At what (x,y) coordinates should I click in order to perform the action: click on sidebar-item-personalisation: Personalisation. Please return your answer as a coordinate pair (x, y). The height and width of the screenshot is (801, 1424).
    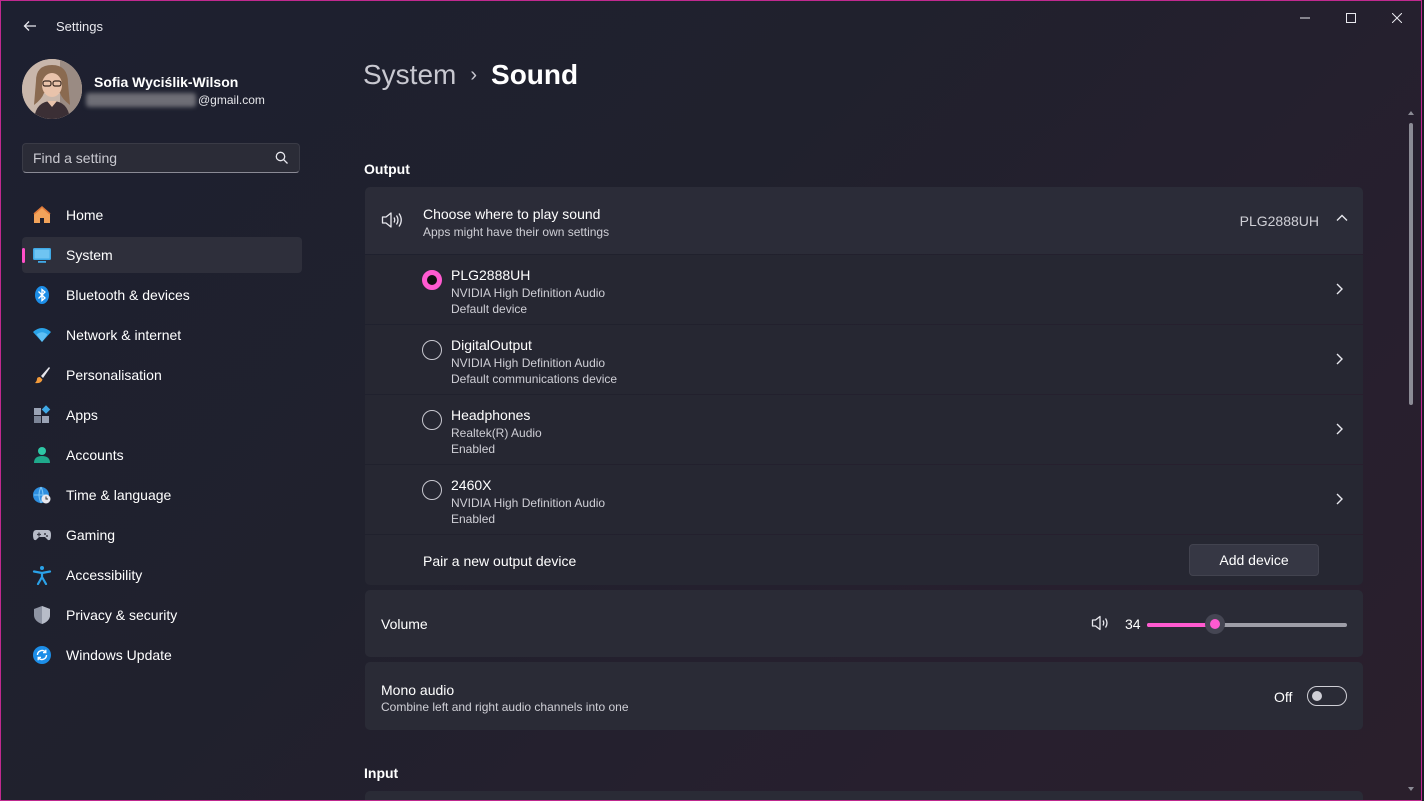
    Looking at the image, I should click on (162, 375).